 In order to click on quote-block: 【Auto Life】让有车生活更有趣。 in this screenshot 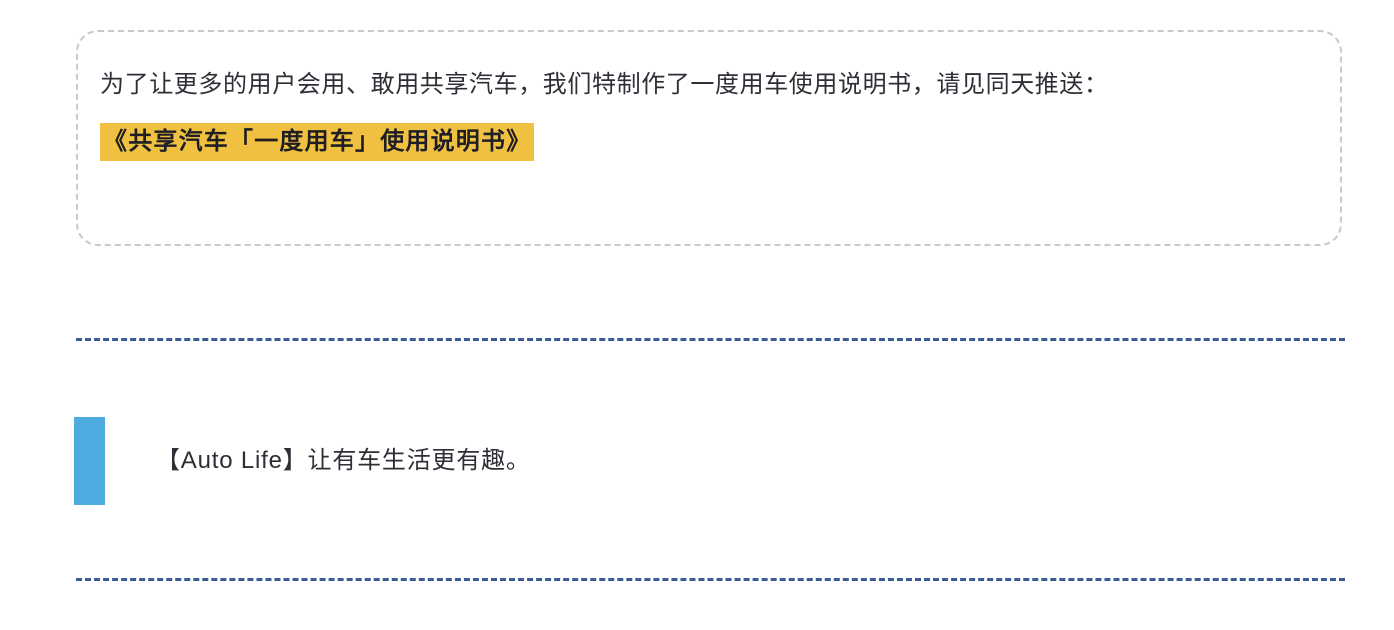, I will do `click(524, 461)`.